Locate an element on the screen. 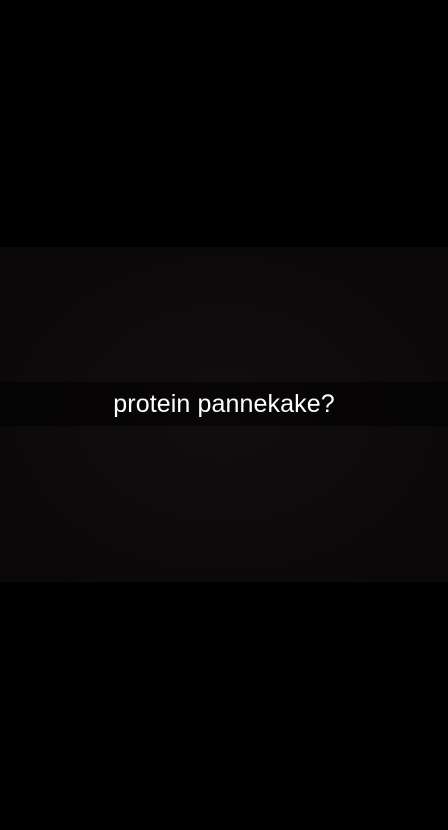  caption-text: protein pannekake? is located at coordinates (224, 404).